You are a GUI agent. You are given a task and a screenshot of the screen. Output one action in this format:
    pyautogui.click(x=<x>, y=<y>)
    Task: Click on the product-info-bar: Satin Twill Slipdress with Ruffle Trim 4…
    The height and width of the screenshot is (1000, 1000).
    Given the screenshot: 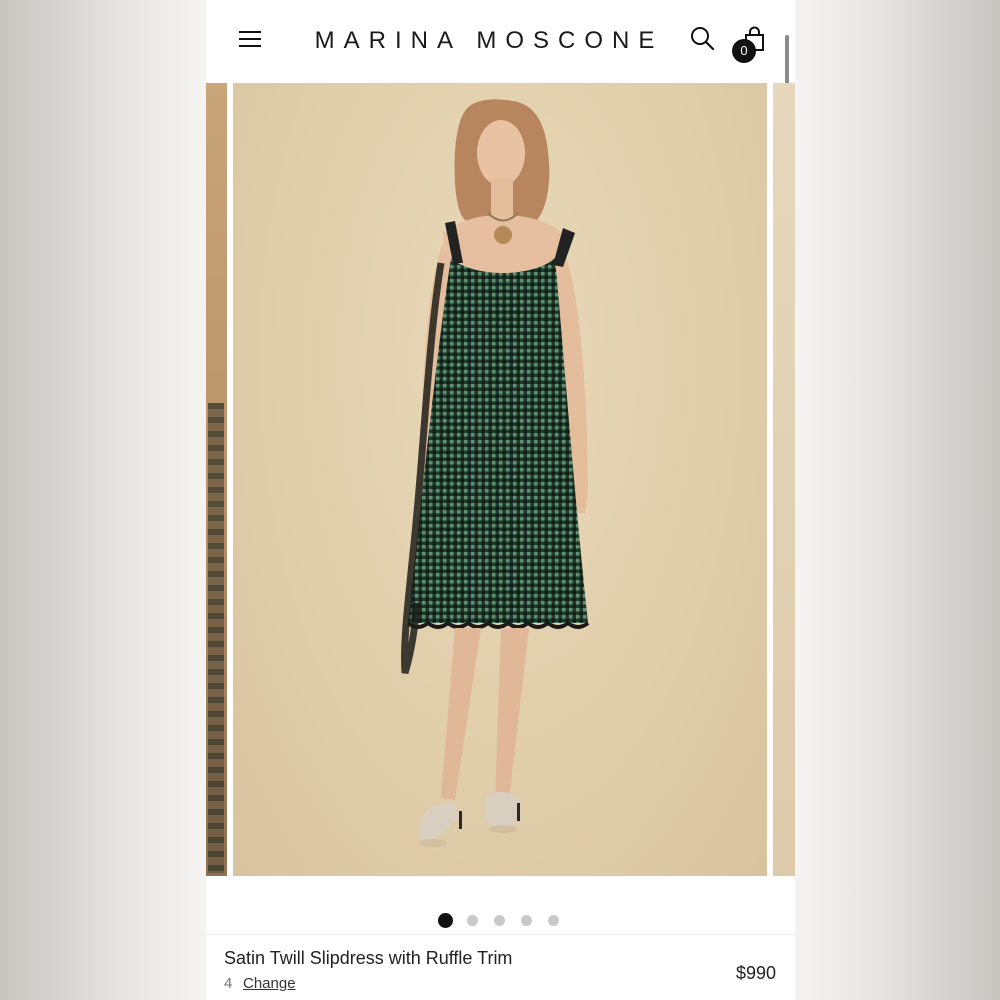 What is the action you would take?
    pyautogui.click(x=500, y=967)
    